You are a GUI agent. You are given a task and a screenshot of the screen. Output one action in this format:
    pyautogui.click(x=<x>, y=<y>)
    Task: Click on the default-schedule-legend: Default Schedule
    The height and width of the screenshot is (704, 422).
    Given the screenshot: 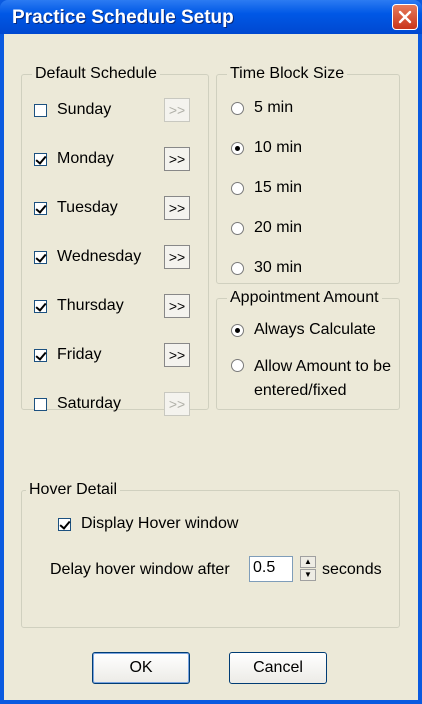 What is the action you would take?
    pyautogui.click(x=96, y=74)
    